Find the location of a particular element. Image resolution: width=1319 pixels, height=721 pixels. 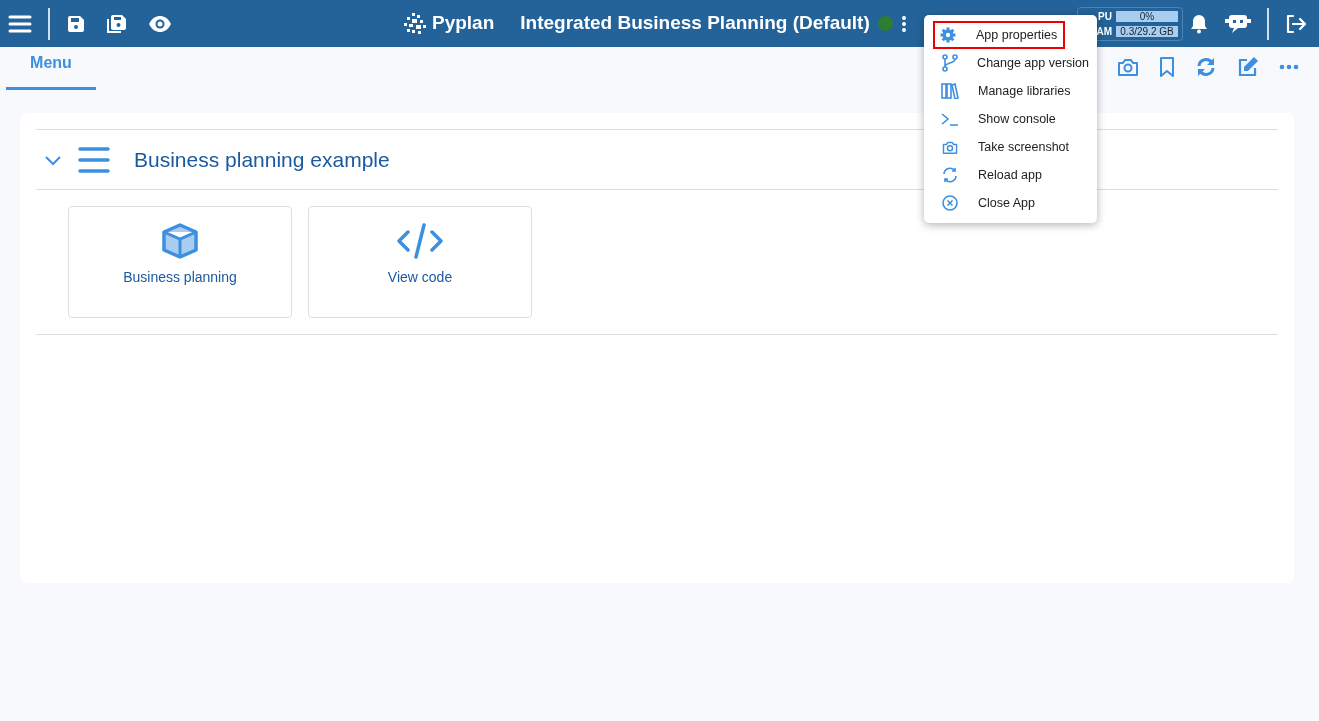

resource-label: PU is located at coordinates (1104, 16).